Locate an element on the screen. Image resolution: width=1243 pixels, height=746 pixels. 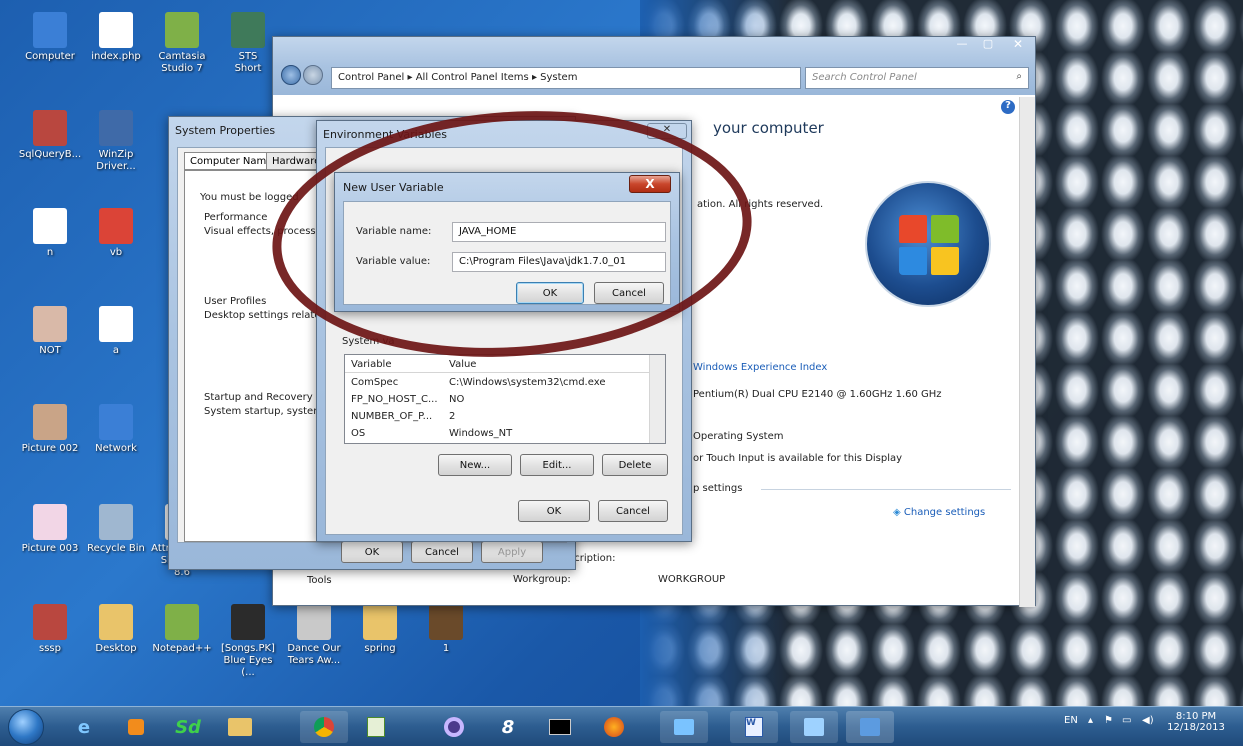
back-button is located at coordinates (291, 75).